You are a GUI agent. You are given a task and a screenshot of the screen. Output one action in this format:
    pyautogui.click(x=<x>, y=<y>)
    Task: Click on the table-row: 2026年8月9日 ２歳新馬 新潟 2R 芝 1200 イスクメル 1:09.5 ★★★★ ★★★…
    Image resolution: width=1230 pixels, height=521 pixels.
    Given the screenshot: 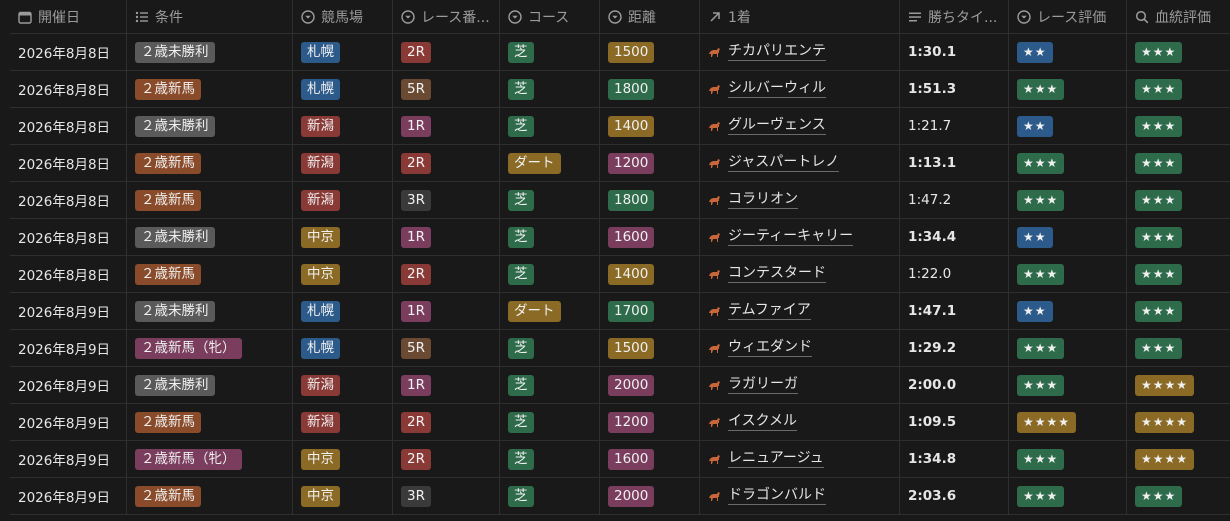 What is the action you would take?
    pyautogui.click(x=620, y=422)
    